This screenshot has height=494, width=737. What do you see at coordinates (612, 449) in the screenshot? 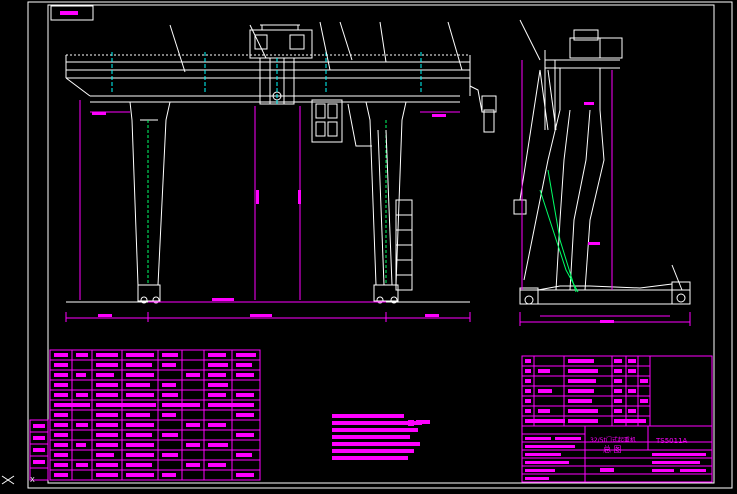
I see `drawing-name: 总 图` at bounding box center [612, 449].